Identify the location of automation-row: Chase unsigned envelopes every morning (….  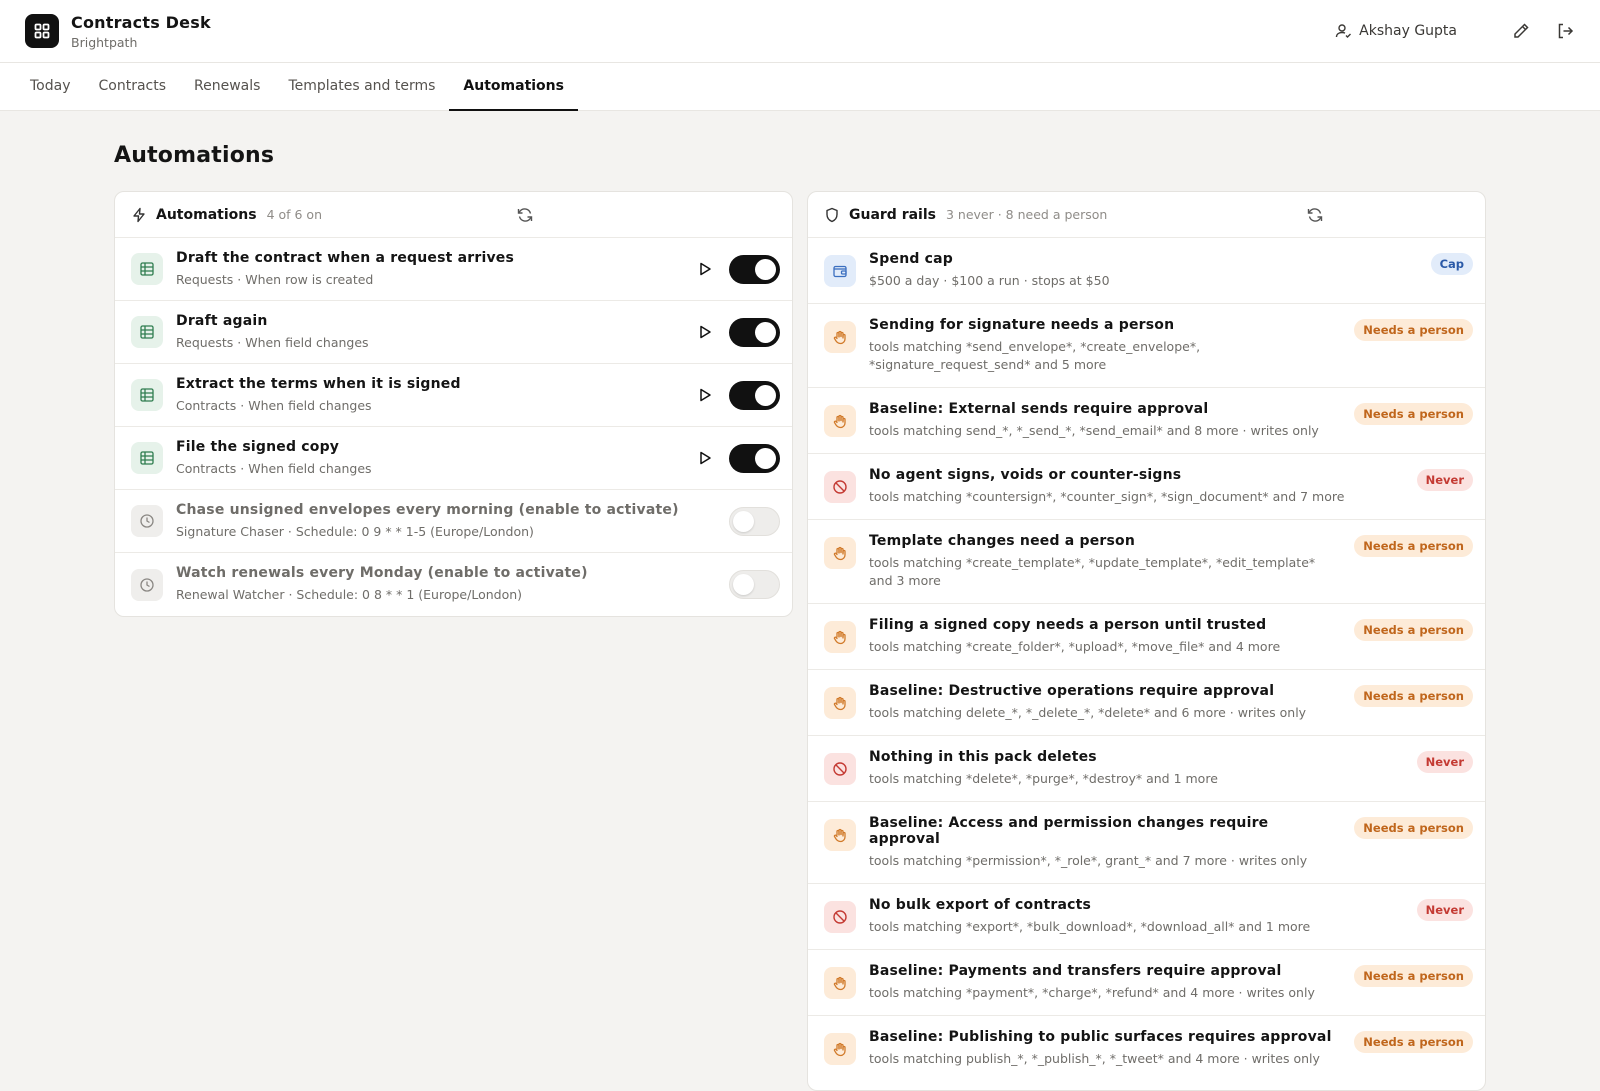
(453, 521).